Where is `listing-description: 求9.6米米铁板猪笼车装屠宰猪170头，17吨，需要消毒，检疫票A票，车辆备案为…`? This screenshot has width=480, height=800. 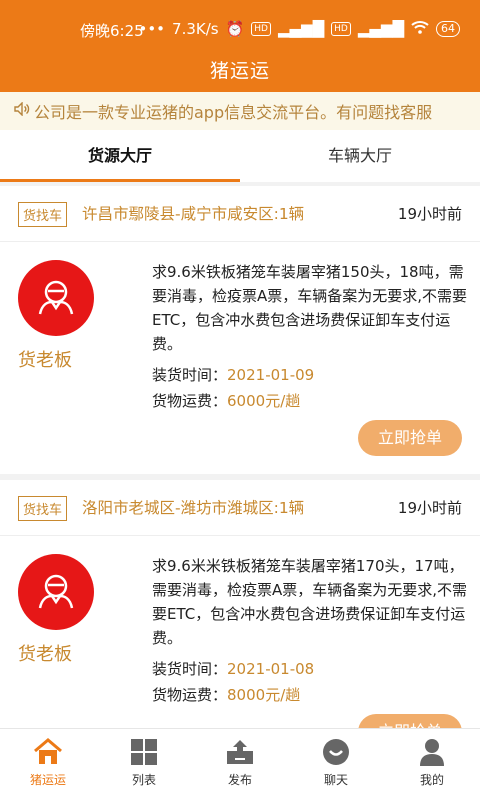 listing-description: 求9.6米米铁板猪笼车装屠宰猪170头，17吨，需要消毒，检疫票A票，车辆备案为… is located at coordinates (310, 602).